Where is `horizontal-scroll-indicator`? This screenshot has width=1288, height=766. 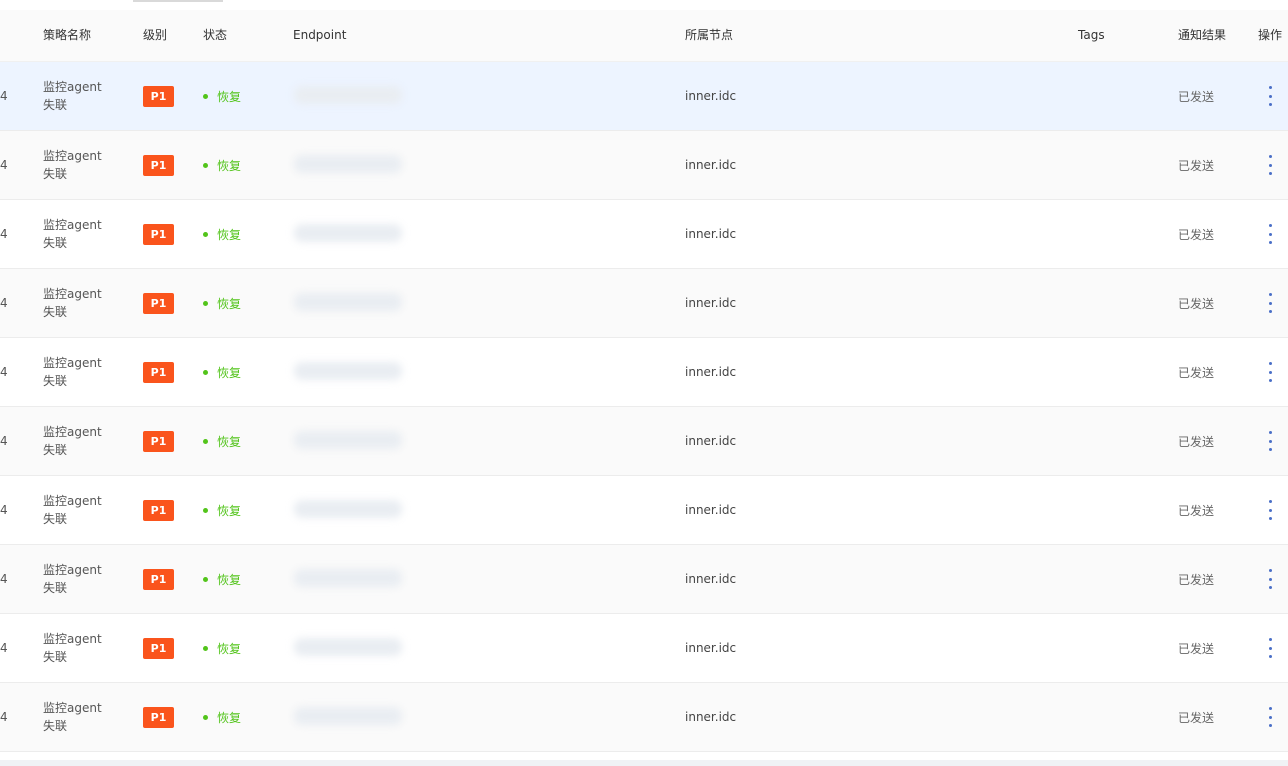
horizontal-scroll-indicator is located at coordinates (178, 1).